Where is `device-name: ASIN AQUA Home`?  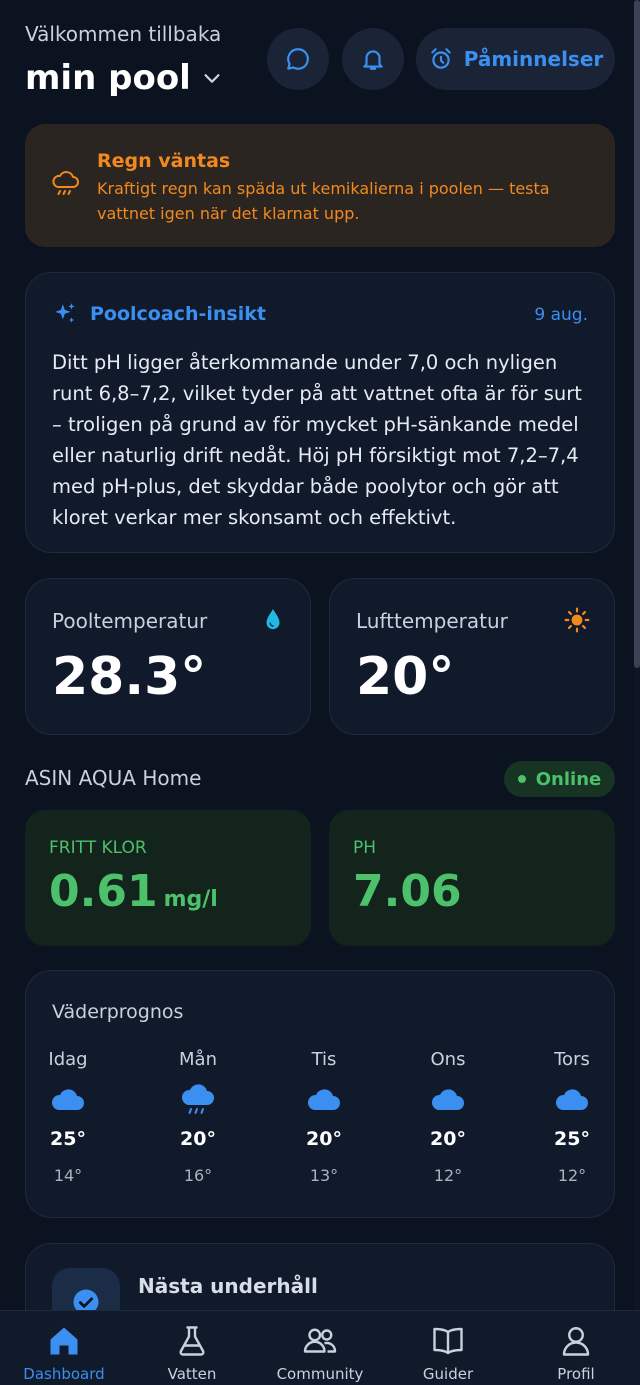 device-name: ASIN AQUA Home is located at coordinates (113, 778).